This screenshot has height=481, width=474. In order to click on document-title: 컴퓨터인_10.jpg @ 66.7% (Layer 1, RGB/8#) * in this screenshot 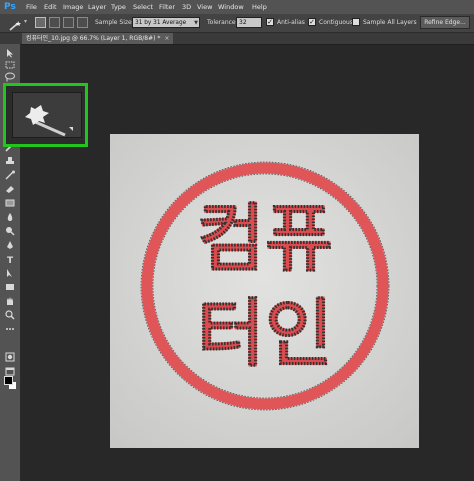, I will do `click(93, 38)`.